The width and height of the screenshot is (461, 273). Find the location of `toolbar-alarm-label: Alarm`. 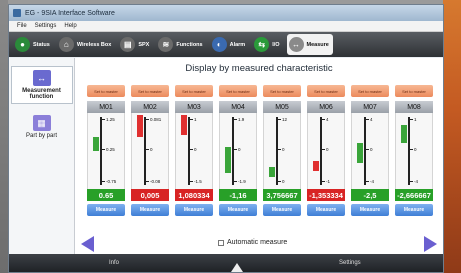

toolbar-alarm-label: Alarm is located at coordinates (237, 44).